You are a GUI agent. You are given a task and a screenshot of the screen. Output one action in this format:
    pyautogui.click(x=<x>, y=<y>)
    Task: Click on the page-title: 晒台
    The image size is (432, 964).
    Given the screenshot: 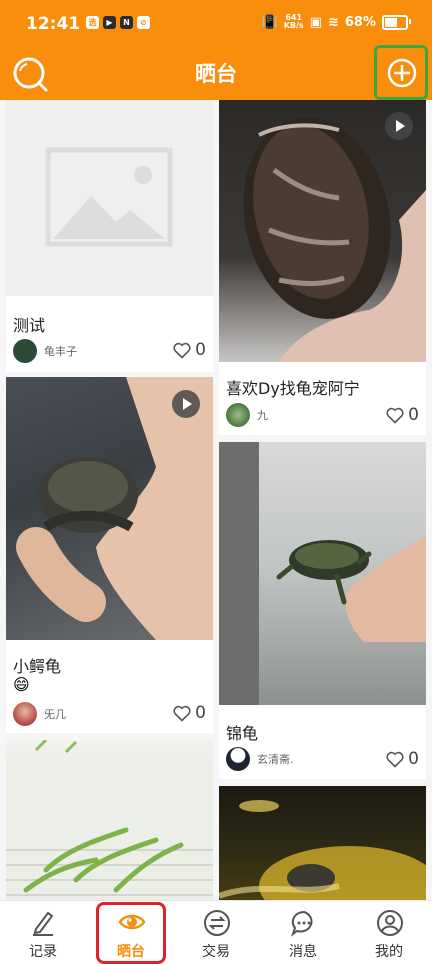 What is the action you would take?
    pyautogui.click(x=216, y=74)
    